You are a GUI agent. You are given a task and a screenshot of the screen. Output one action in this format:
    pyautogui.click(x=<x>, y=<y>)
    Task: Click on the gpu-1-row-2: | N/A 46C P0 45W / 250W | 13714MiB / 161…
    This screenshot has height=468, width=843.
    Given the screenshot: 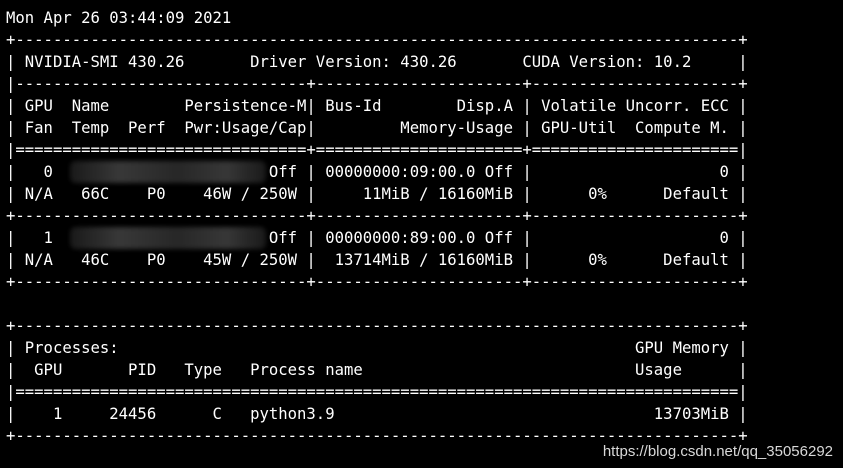 What is the action you would take?
    pyautogui.click(x=377, y=260)
    